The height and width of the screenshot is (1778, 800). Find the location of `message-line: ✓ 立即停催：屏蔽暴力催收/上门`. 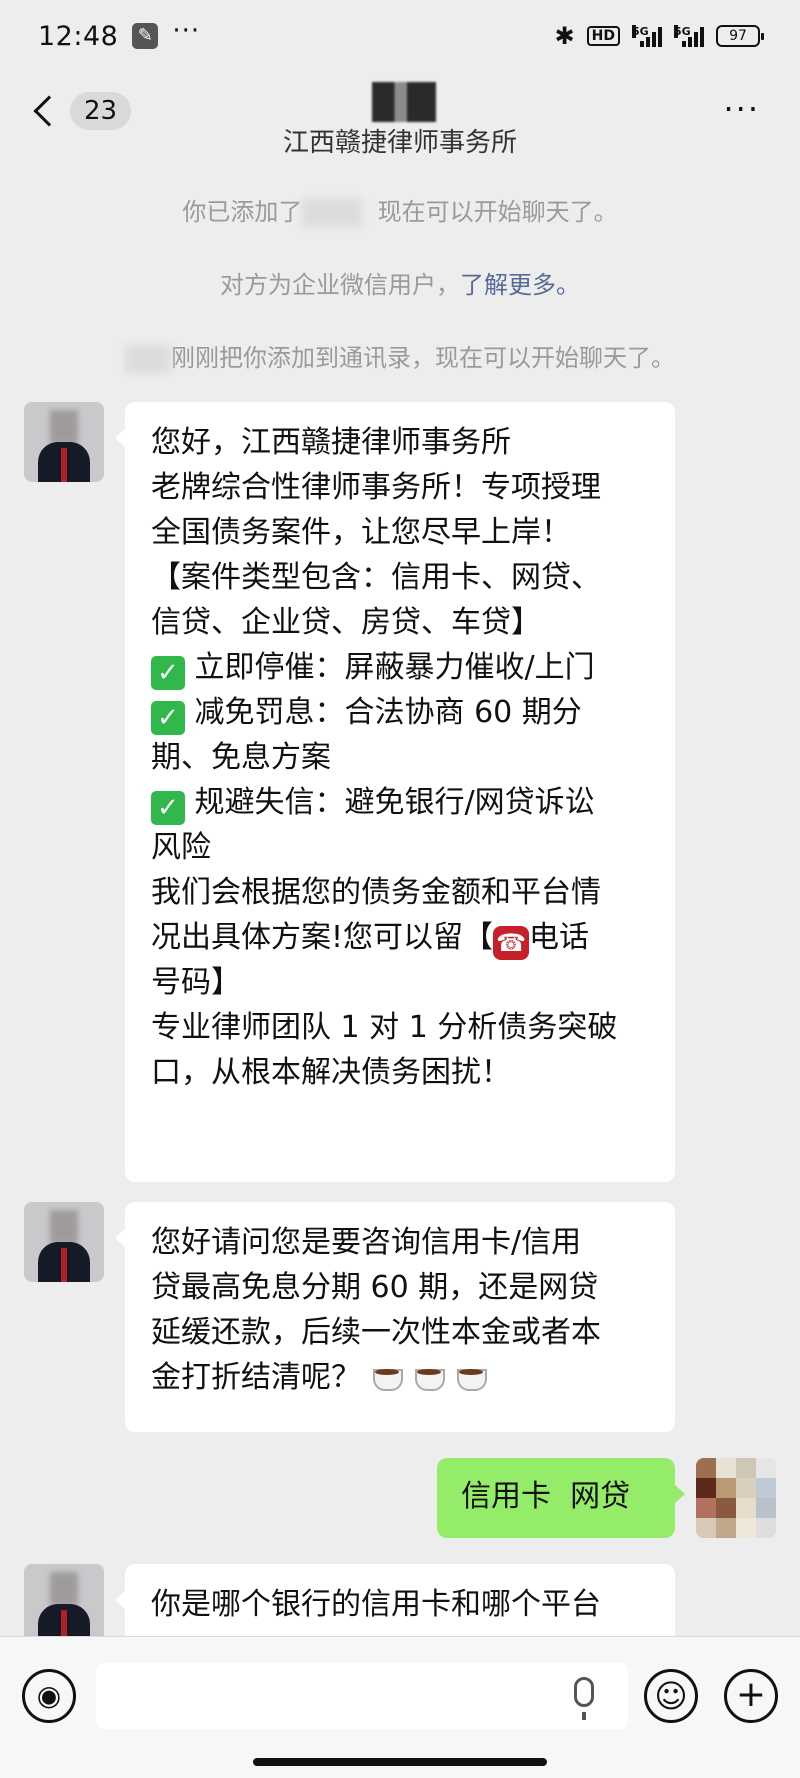

message-line: ✓ 立即停催：屏蔽暴力催收/上门 is located at coordinates (400, 667).